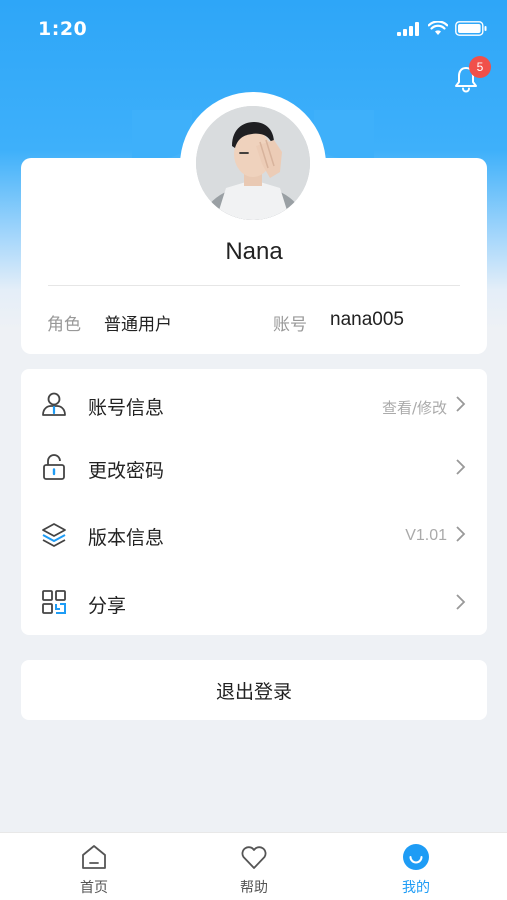 Image resolution: width=507 pixels, height=900 pixels. Describe the element at coordinates (367, 319) in the screenshot. I see `account-value: nana005` at that location.